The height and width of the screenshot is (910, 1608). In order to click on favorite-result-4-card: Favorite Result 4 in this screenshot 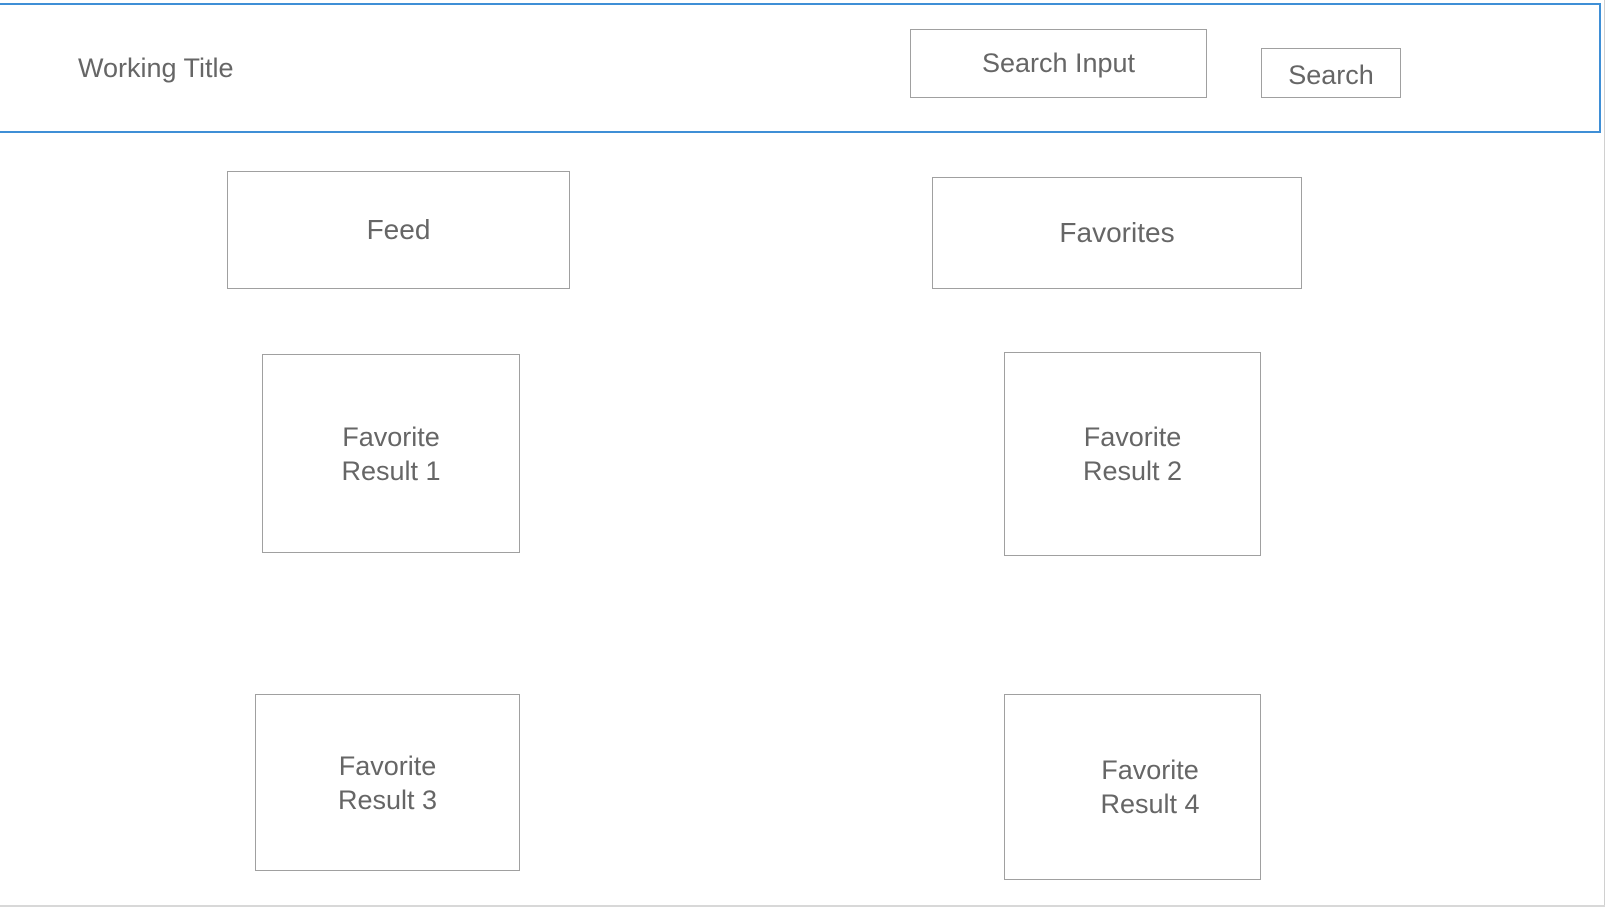, I will do `click(1132, 787)`.